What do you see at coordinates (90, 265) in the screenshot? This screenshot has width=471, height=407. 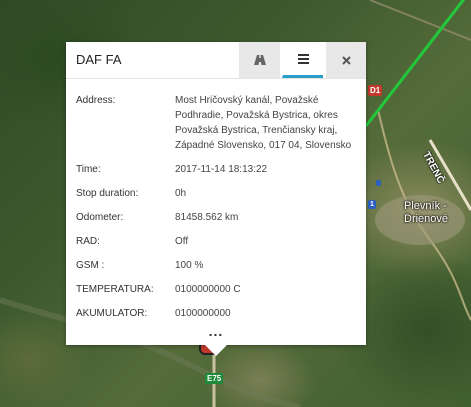 I see `info-key: GSM :` at bounding box center [90, 265].